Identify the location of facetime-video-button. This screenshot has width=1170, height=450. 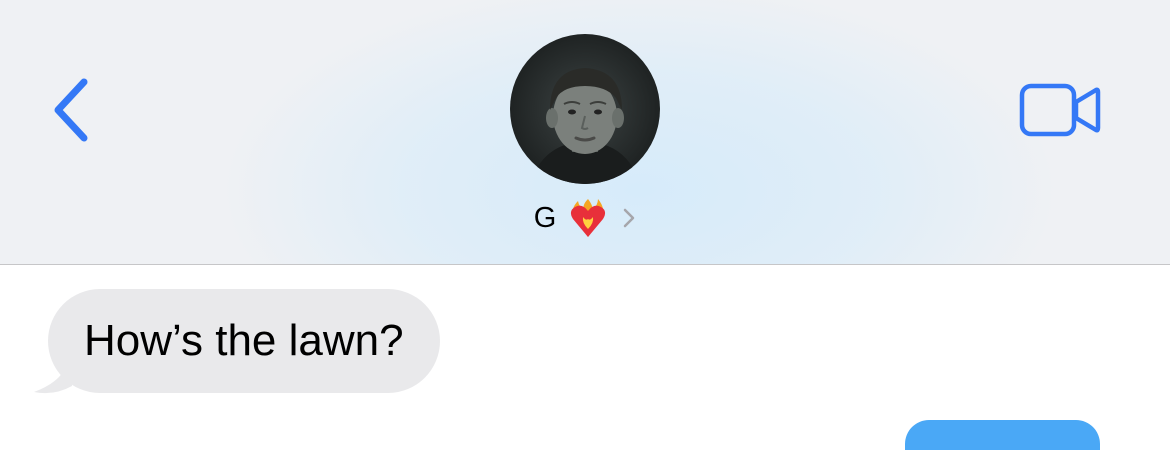
(1060, 110).